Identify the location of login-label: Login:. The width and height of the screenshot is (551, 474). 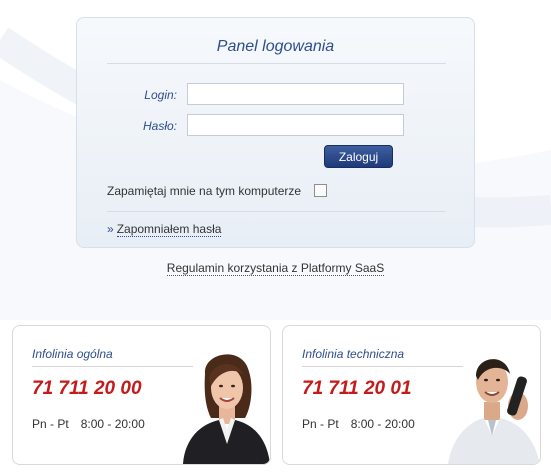
(160, 95).